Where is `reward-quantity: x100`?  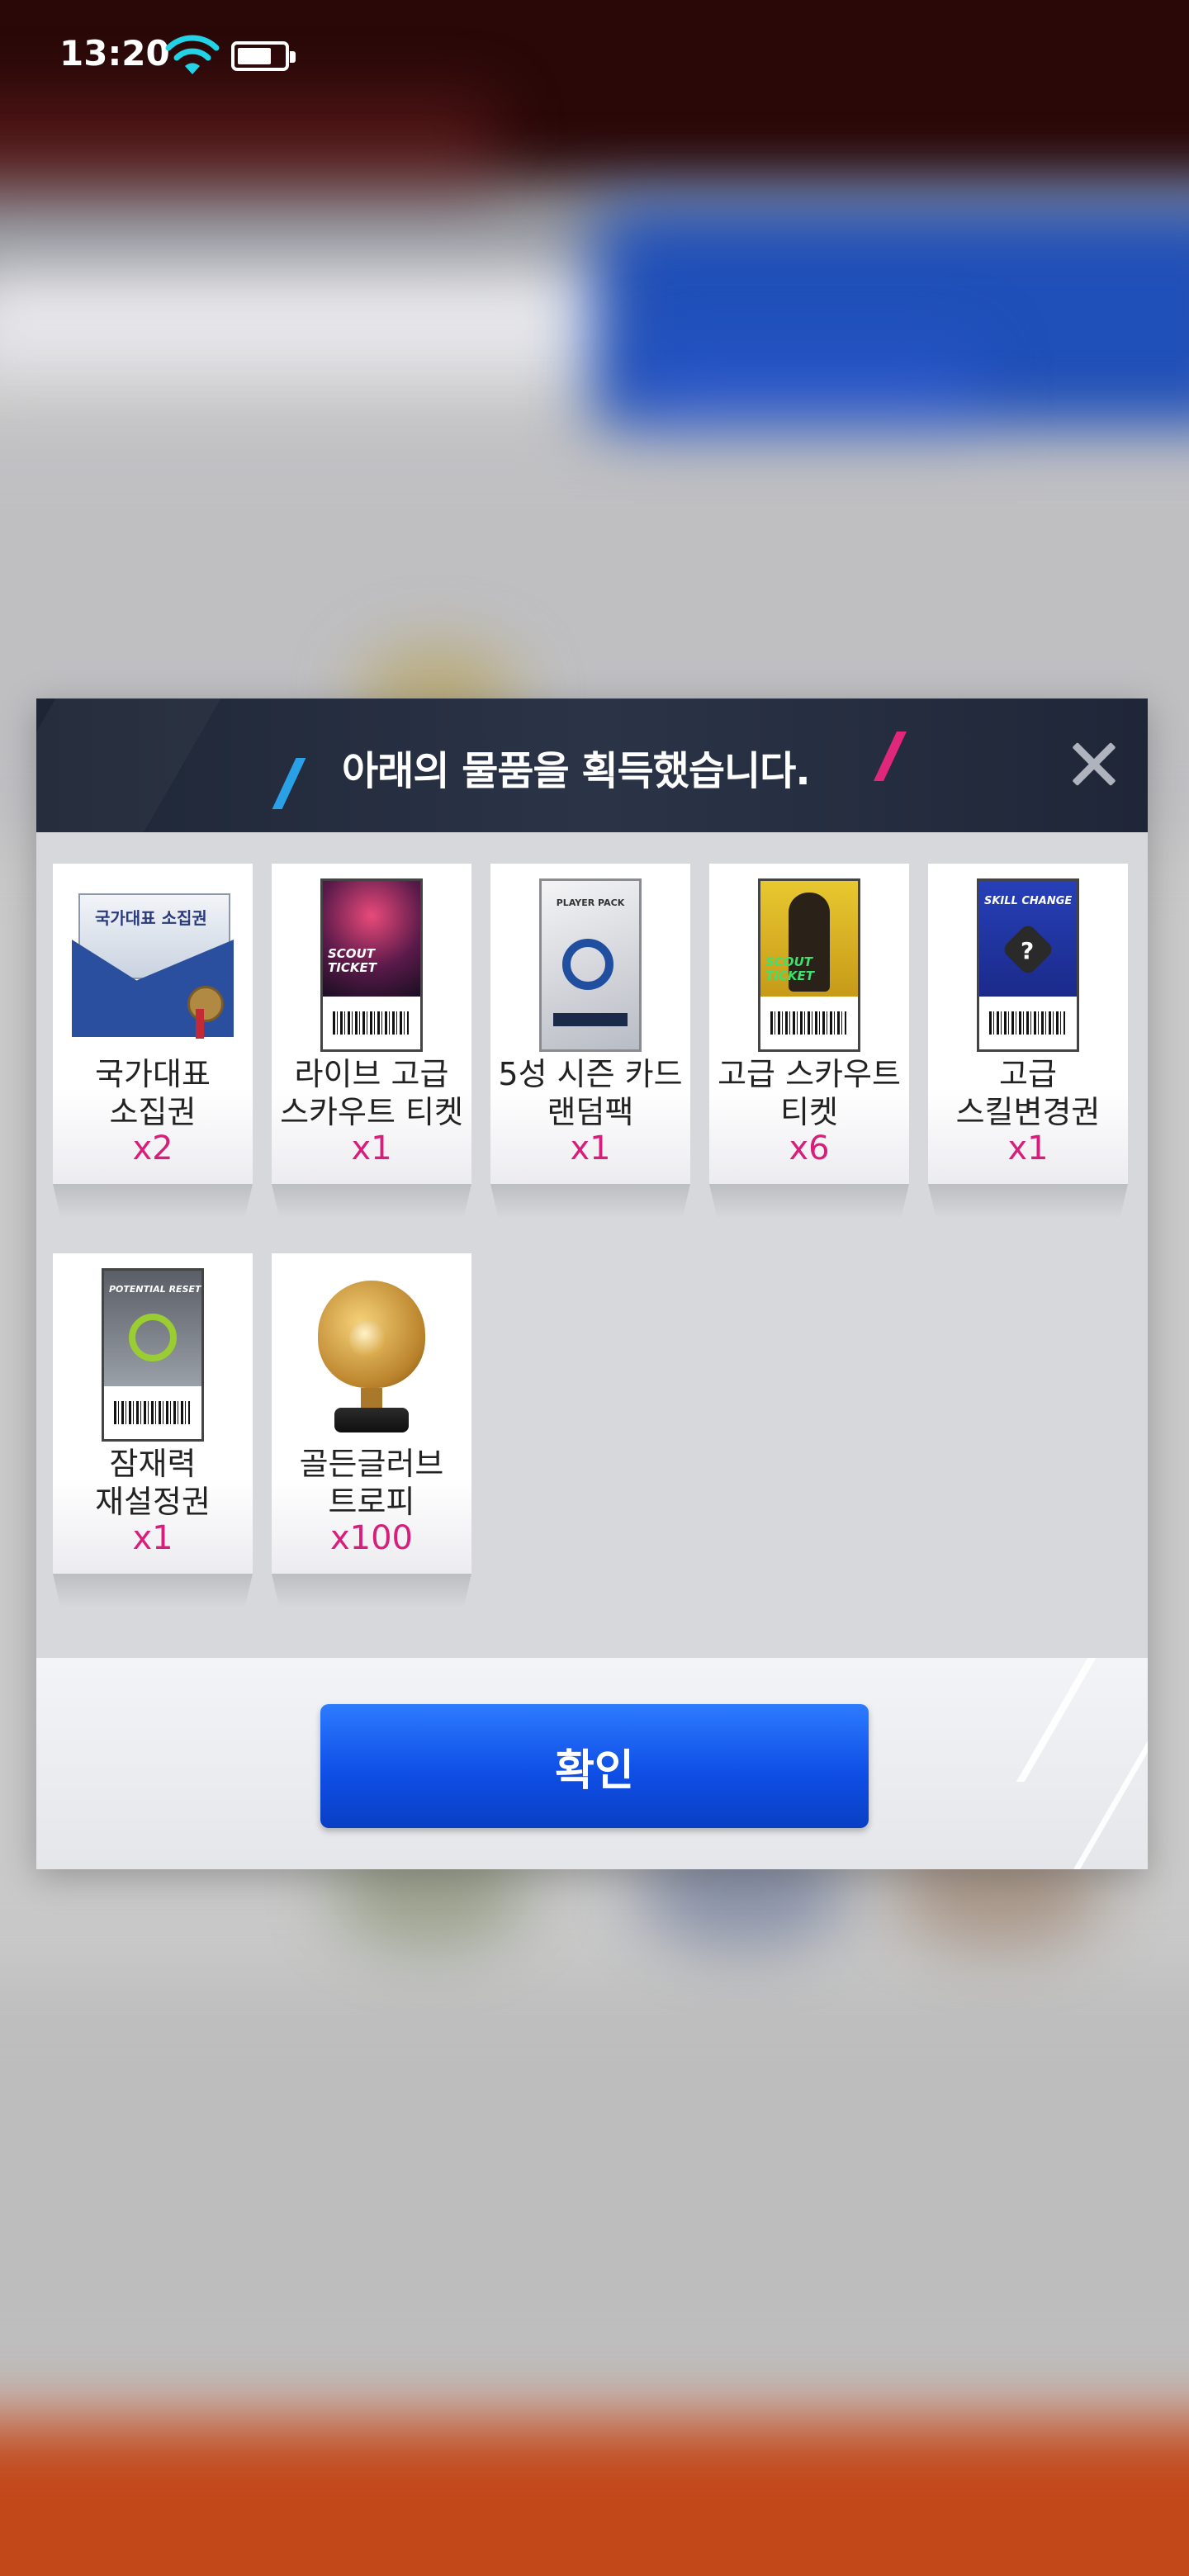
reward-quantity: x100 is located at coordinates (371, 1538).